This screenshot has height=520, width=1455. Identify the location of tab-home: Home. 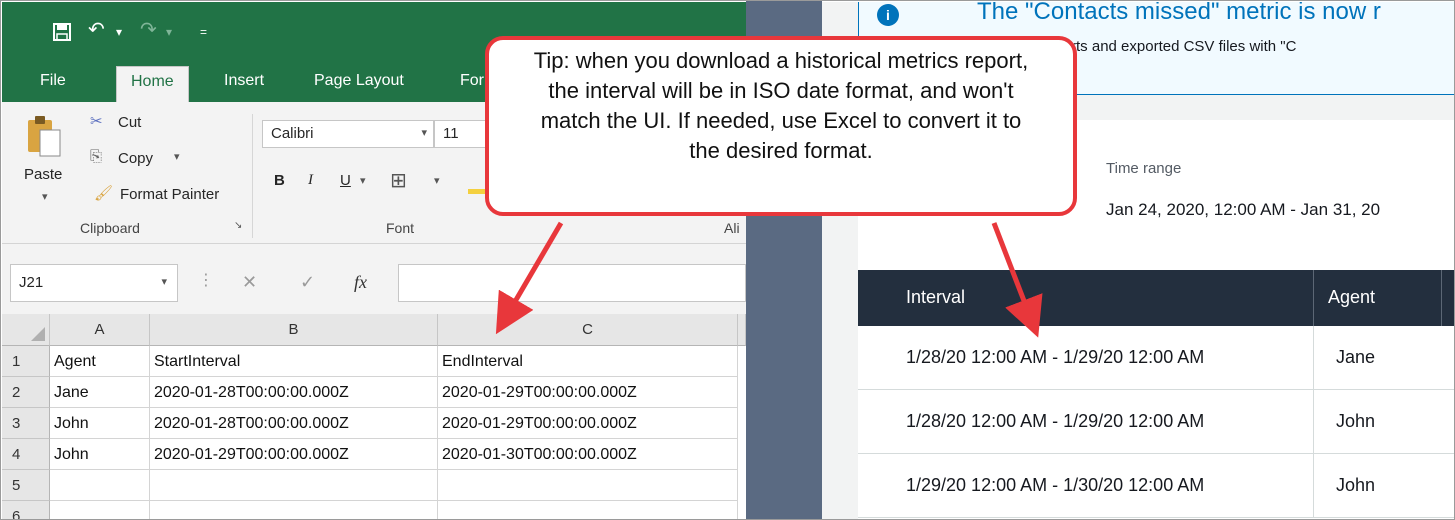
(152, 84).